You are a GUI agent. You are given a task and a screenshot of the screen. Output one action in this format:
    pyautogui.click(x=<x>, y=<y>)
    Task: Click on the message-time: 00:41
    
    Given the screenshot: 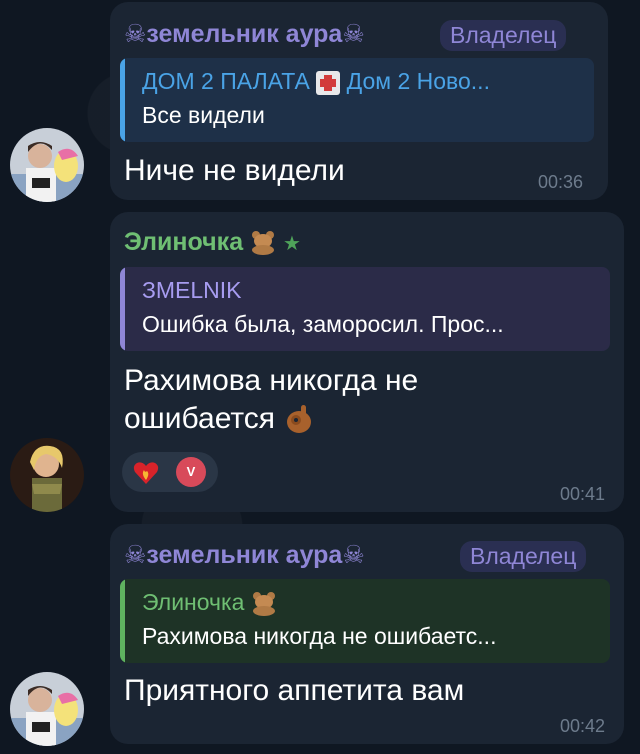 What is the action you would take?
    pyautogui.click(x=583, y=494)
    